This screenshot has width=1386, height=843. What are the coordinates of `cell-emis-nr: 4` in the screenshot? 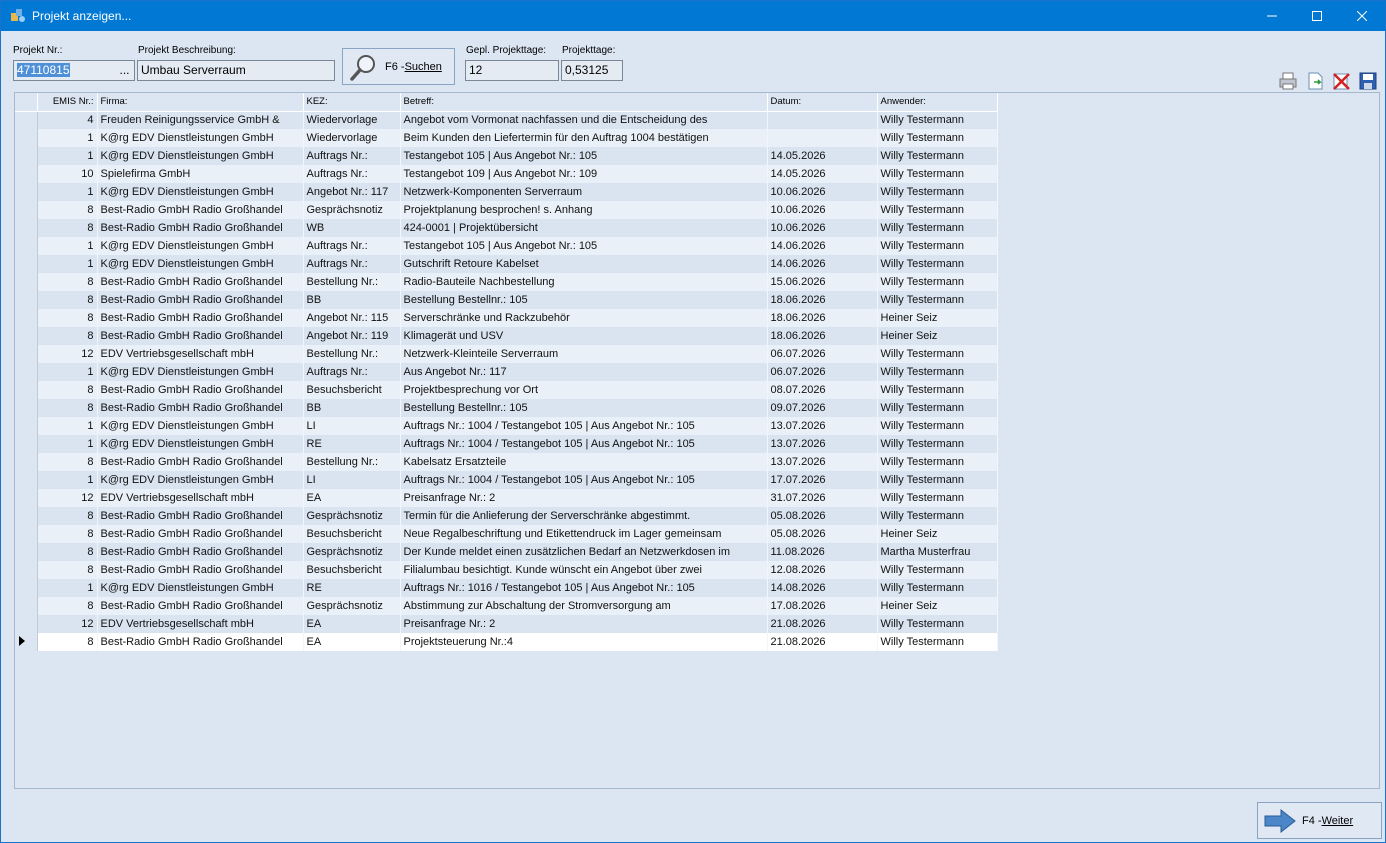 It's located at (67, 120).